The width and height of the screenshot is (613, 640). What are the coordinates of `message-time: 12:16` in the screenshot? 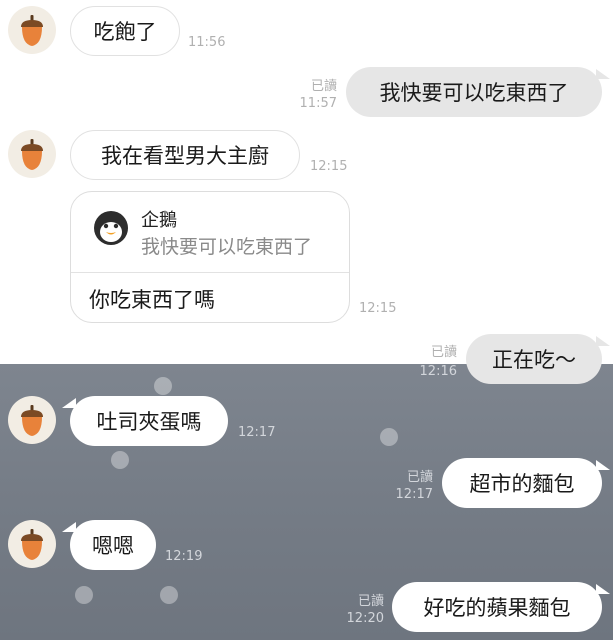 It's located at (438, 371).